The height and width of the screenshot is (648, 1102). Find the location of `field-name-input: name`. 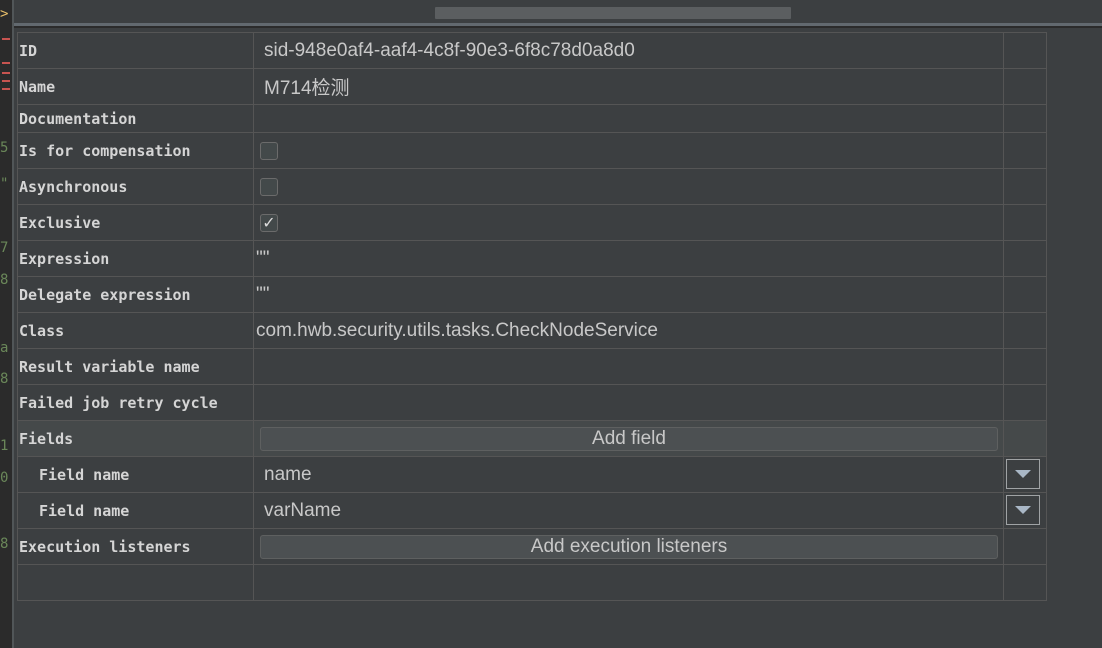

field-name-input: name is located at coordinates (629, 474).